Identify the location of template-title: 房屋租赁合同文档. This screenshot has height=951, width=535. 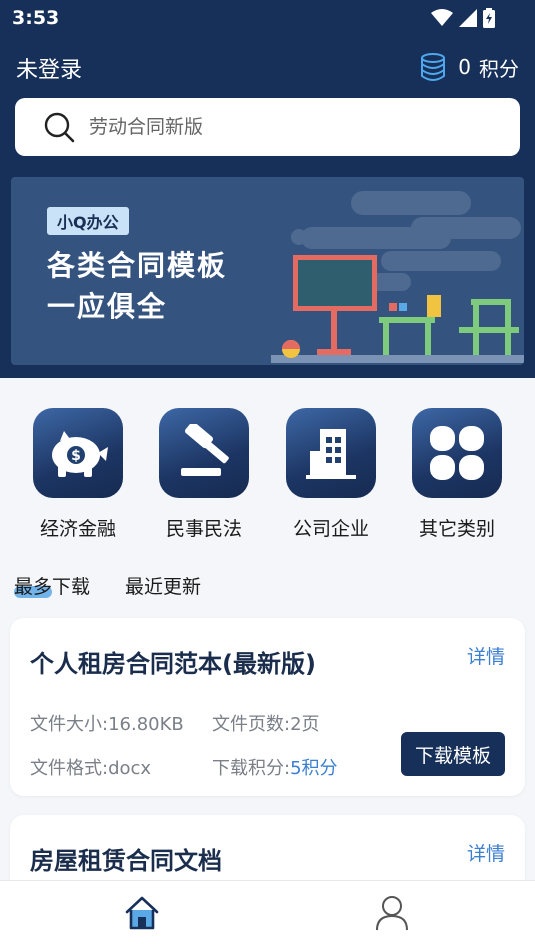
(126, 861).